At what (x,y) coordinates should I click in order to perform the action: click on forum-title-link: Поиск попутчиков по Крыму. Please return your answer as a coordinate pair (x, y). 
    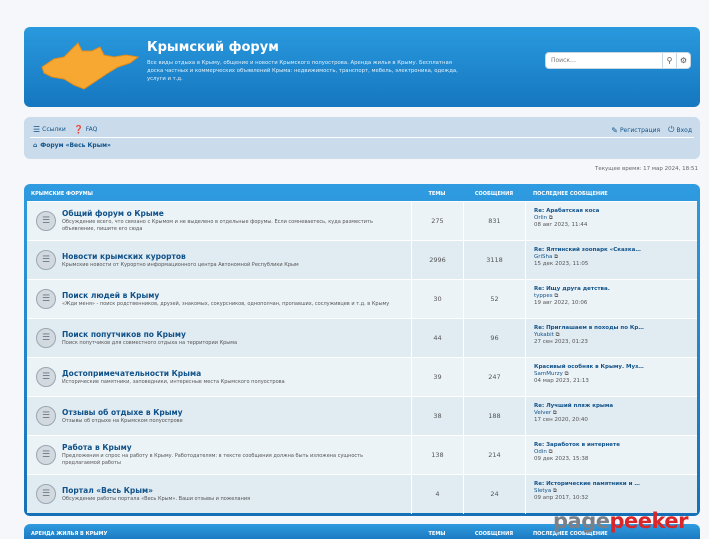
    Looking at the image, I should click on (229, 334).